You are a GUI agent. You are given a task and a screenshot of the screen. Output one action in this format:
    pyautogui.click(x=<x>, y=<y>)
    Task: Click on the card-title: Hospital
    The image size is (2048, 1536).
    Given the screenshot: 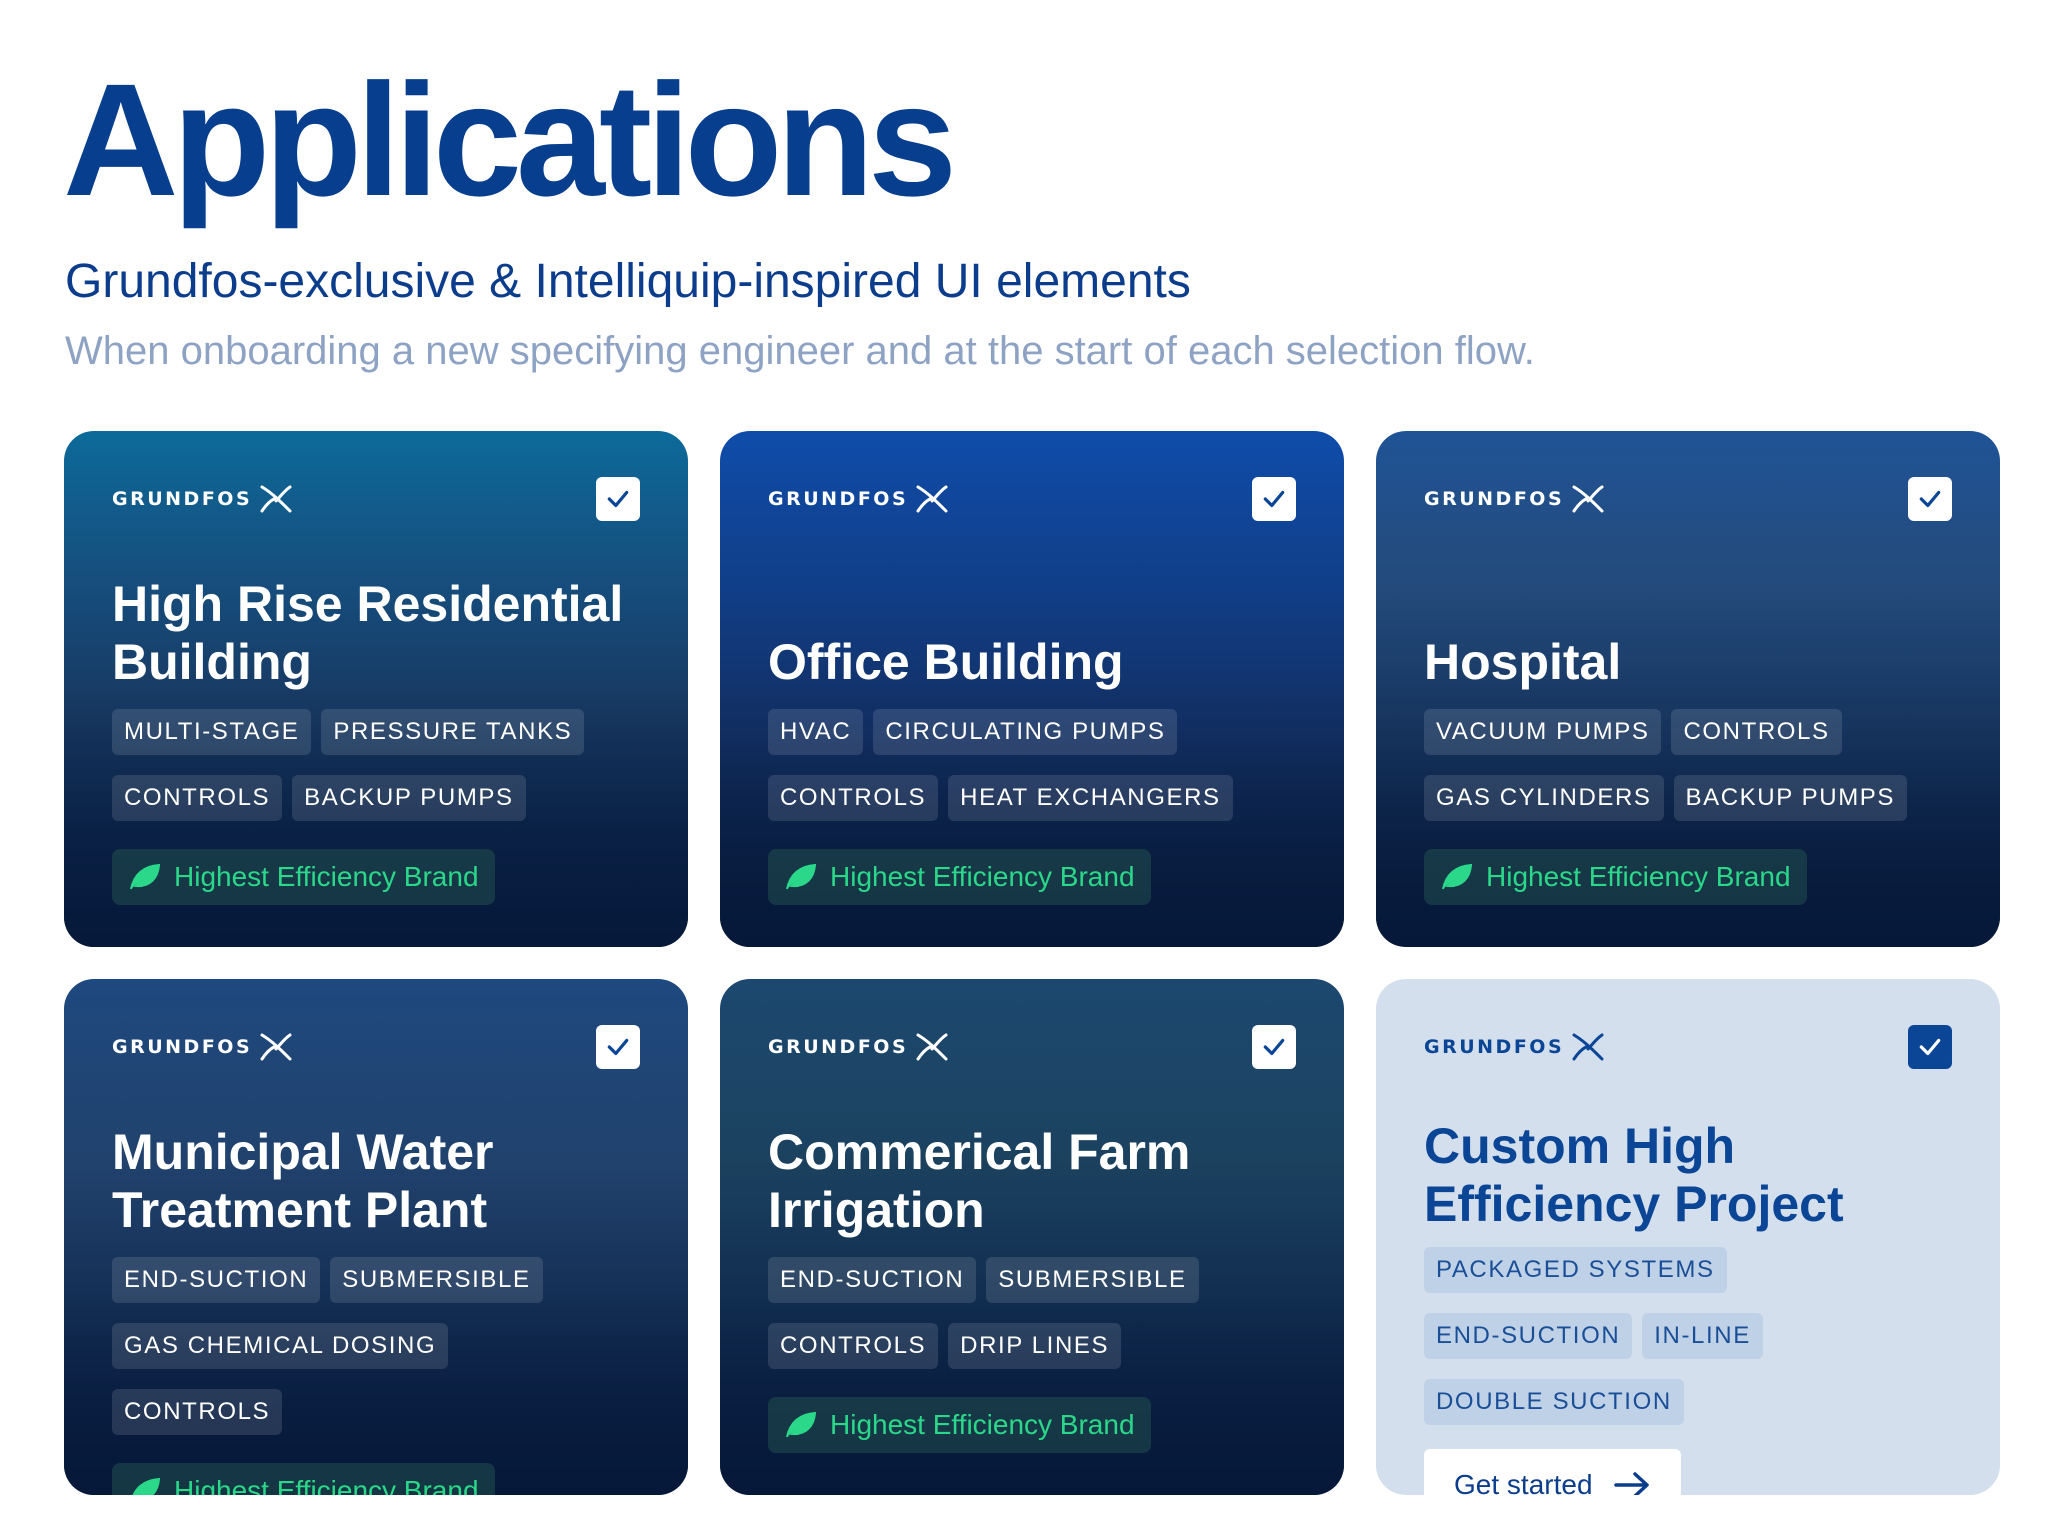 What is the action you would take?
    pyautogui.click(x=1523, y=662)
    